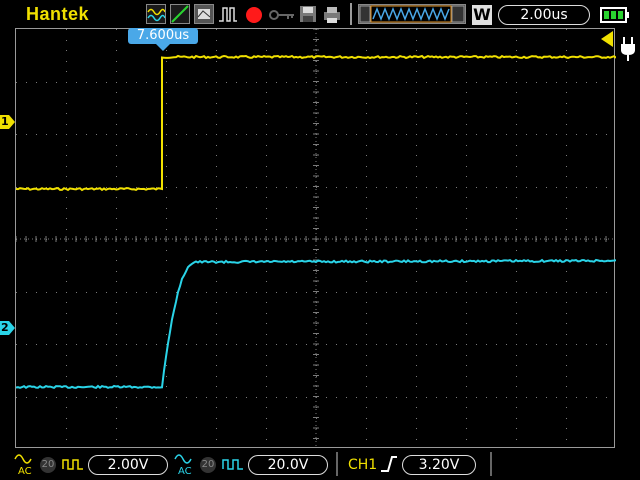  Describe the element at coordinates (128, 465) in the screenshot. I see `ch1-volts-div: 2.00V` at that location.